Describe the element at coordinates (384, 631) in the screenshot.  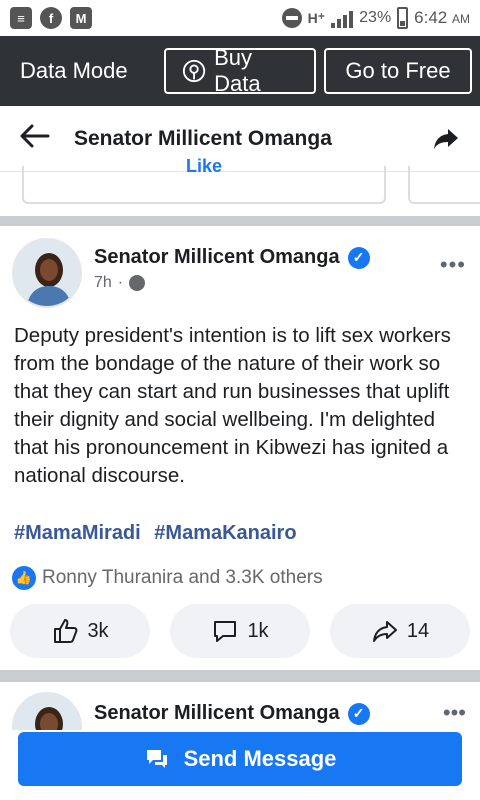
I see `share-arrow-icon` at that location.